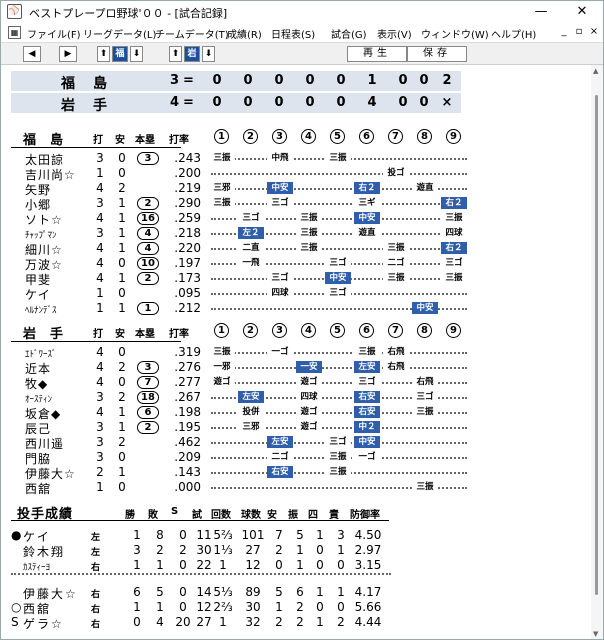  Describe the element at coordinates (251, 159) in the screenshot. I see `batter-row: 太田諒 3 0 3.243 三振 中飛 三振` at that location.